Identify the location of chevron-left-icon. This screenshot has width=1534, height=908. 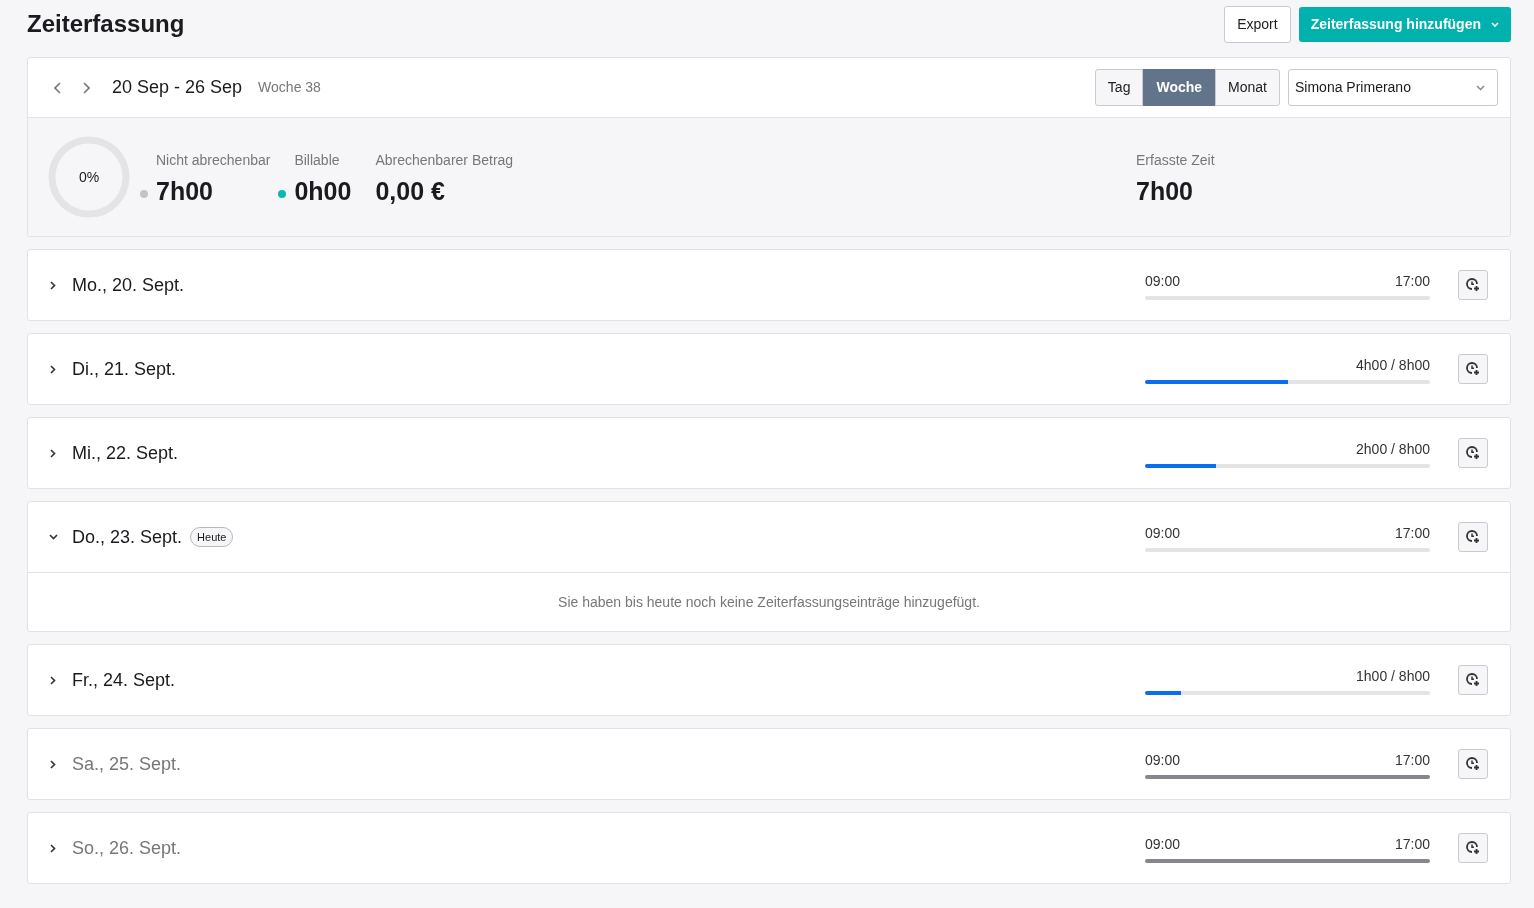
(58, 88).